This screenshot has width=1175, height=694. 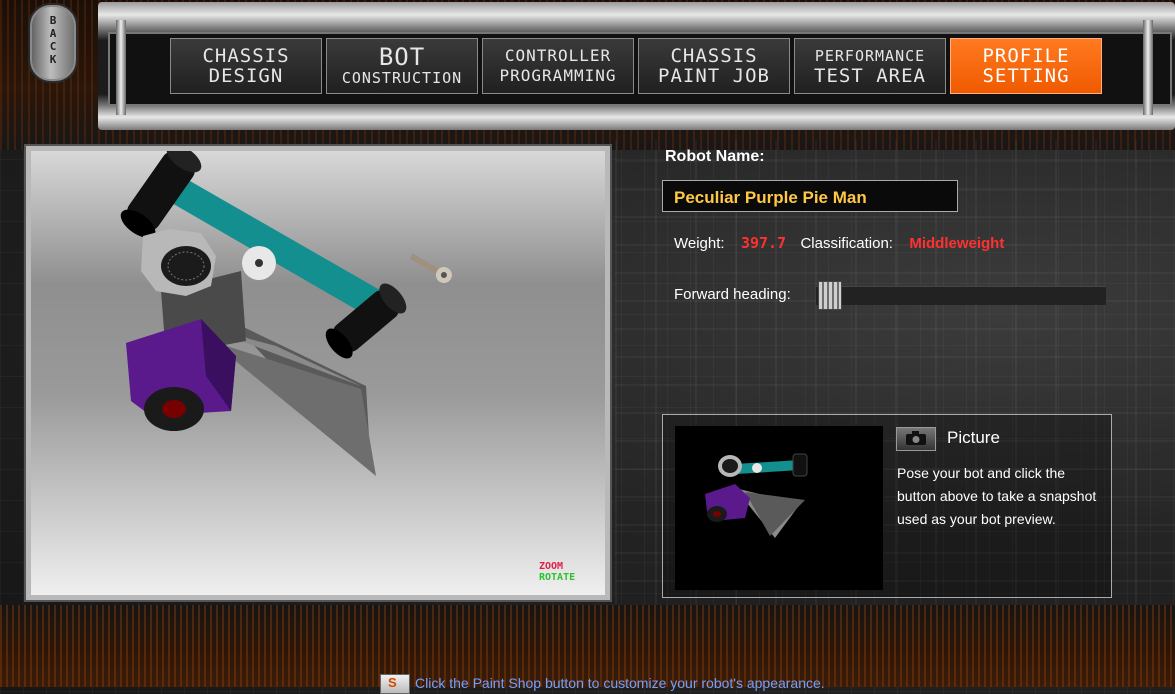 I want to click on robot-name-value: Peculiar Purple Pie Man, so click(x=770, y=197).